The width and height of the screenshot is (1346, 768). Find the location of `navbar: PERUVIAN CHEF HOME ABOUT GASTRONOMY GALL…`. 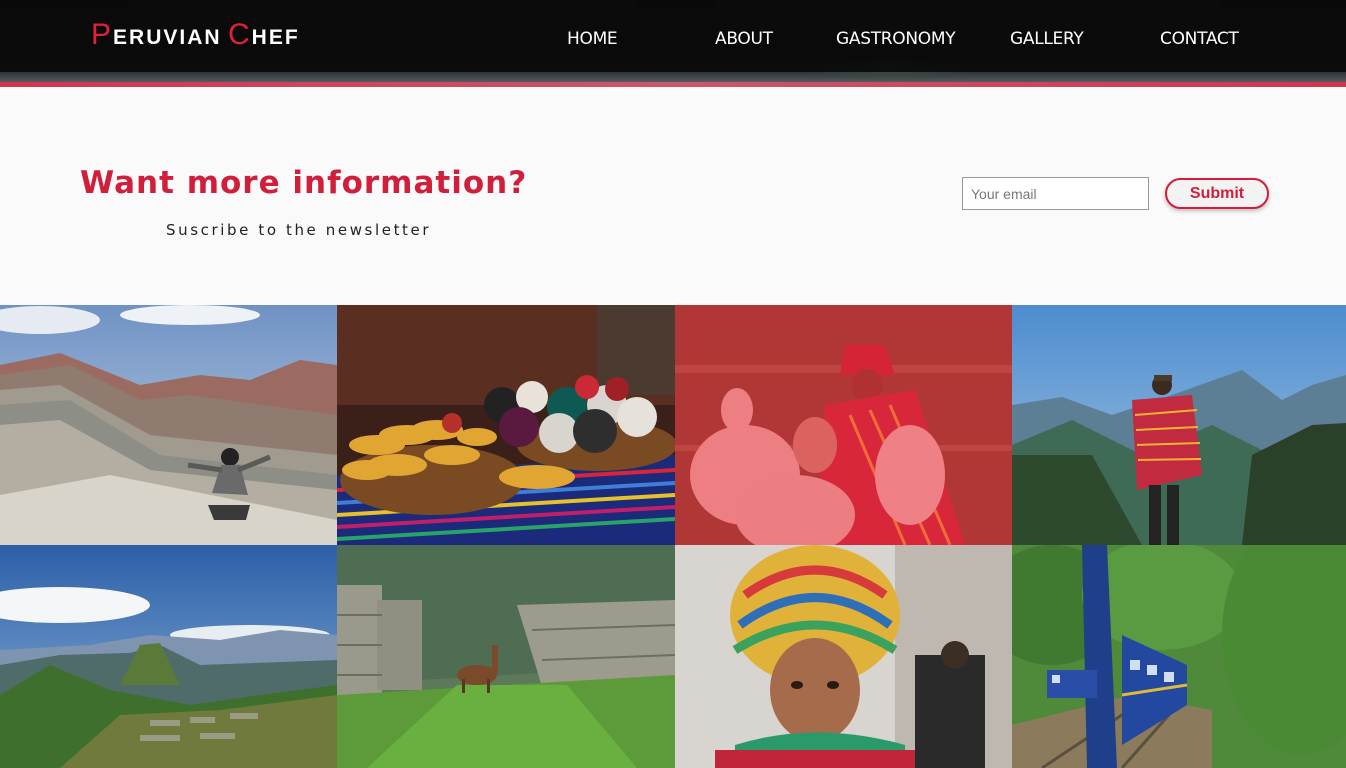

navbar: PERUVIAN CHEF HOME ABOUT GASTRONOMY GALL… is located at coordinates (673, 36).